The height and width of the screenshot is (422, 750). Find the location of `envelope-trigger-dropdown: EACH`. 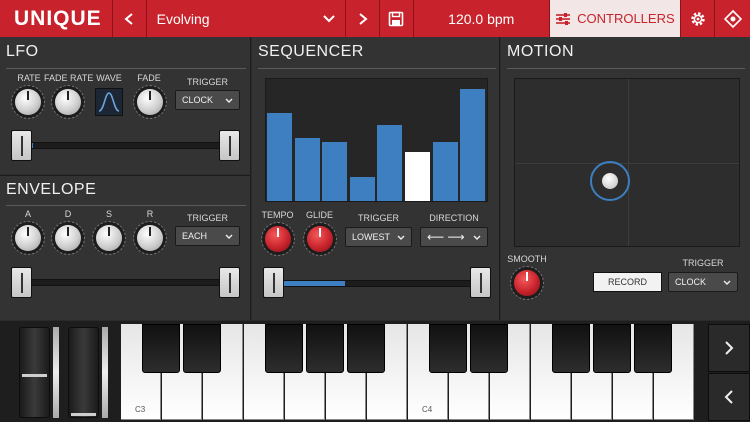

envelope-trigger-dropdown: EACH is located at coordinates (207, 236).